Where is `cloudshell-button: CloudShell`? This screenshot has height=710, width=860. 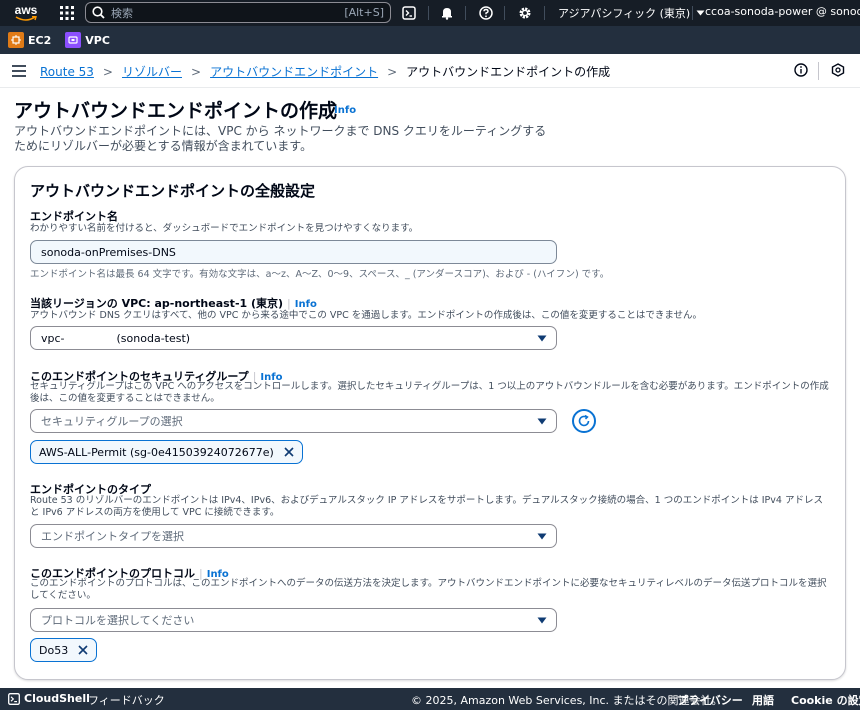 cloudshell-button: CloudShell is located at coordinates (49, 698).